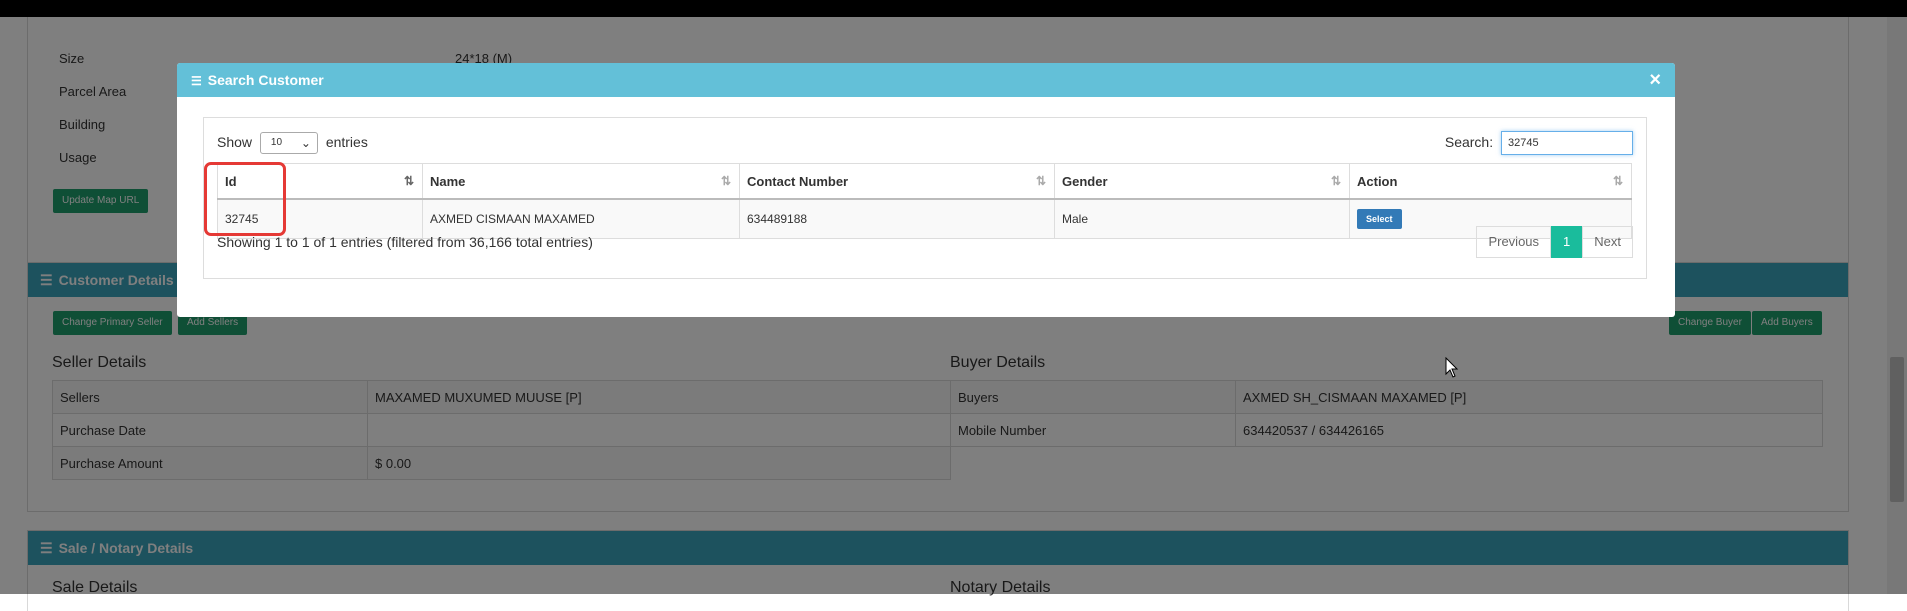  What do you see at coordinates (1085, 181) in the screenshot?
I see `column-label: Gender` at bounding box center [1085, 181].